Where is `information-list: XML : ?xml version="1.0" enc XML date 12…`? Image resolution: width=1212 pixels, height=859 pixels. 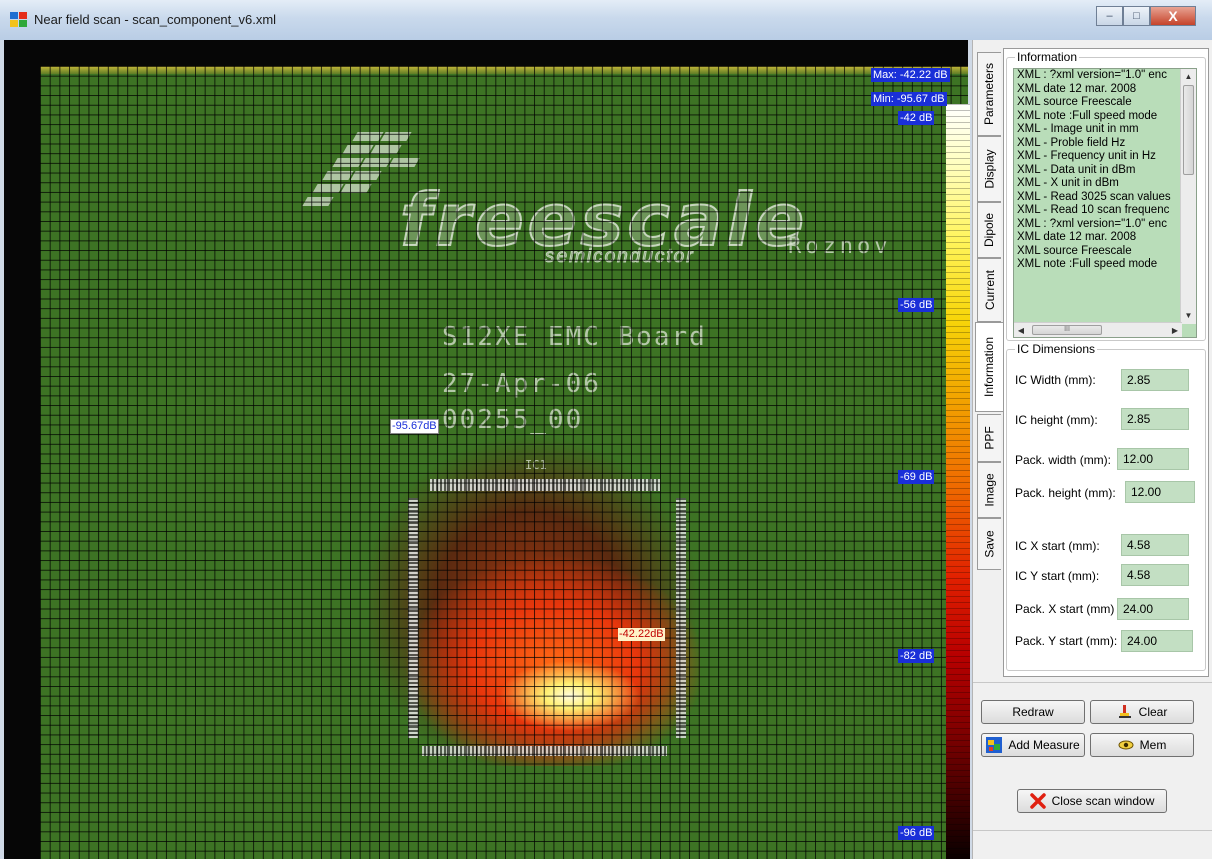
information-list: XML : ?xml version="1.0" enc XML date 12… is located at coordinates (1105, 203).